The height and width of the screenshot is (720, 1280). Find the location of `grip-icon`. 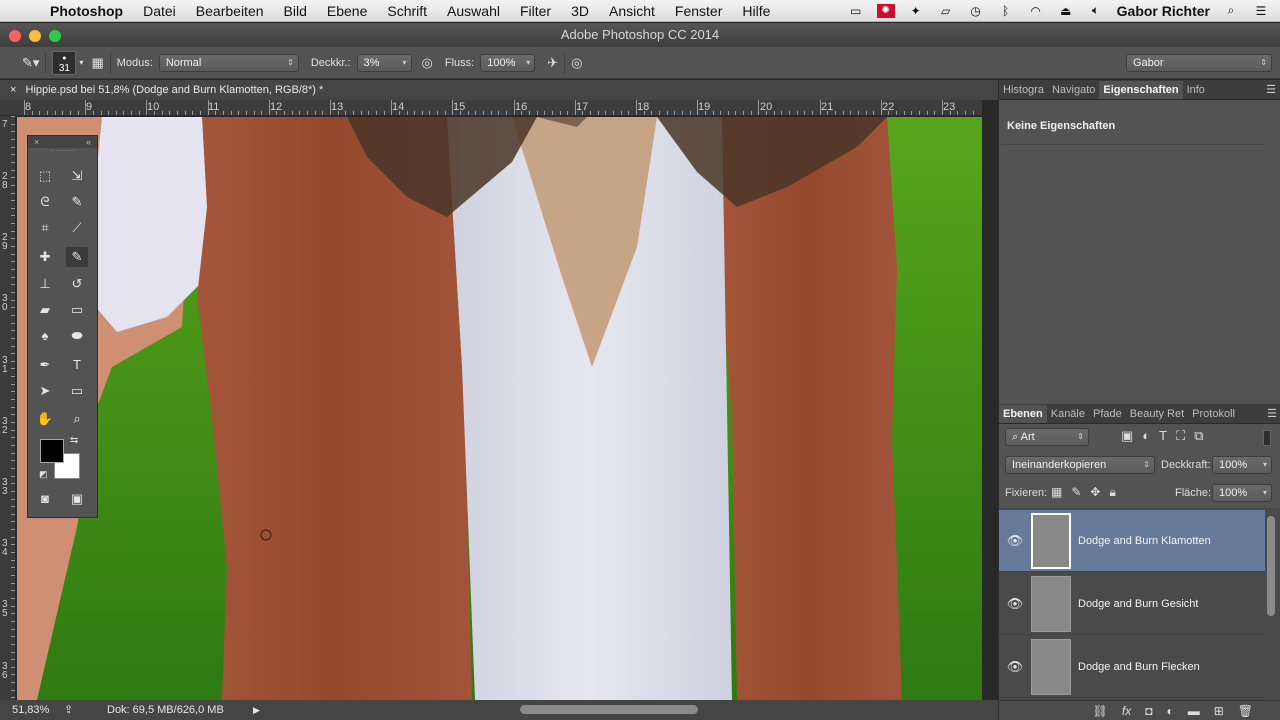

grip-icon is located at coordinates (62, 153).